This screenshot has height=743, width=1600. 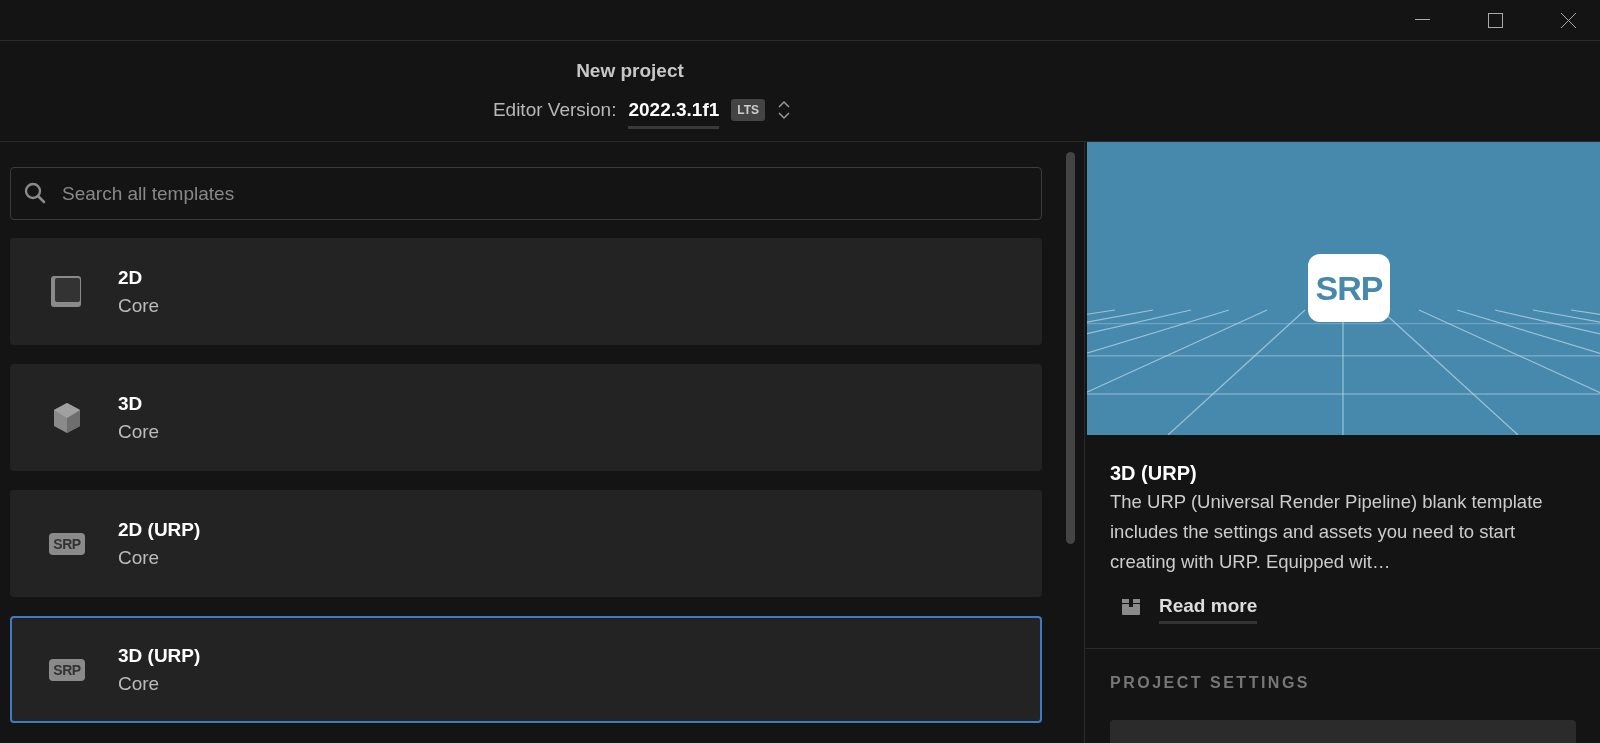 What do you see at coordinates (1070, 348) in the screenshot?
I see `scrollbar-thumb` at bounding box center [1070, 348].